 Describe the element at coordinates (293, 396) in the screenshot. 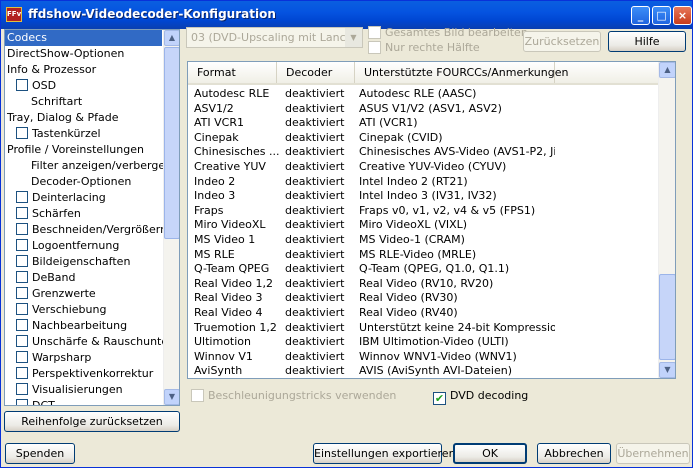

I see `acceleration-tricks-checkbox: Beschleunigungstricks verwenden` at that location.